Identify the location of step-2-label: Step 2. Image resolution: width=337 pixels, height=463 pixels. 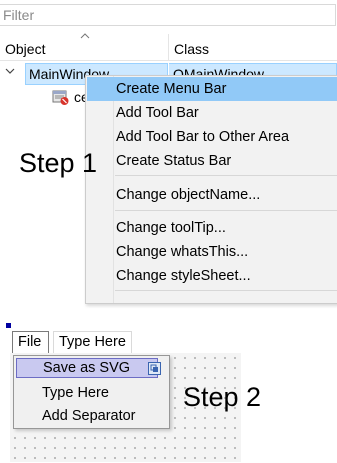
(222, 397).